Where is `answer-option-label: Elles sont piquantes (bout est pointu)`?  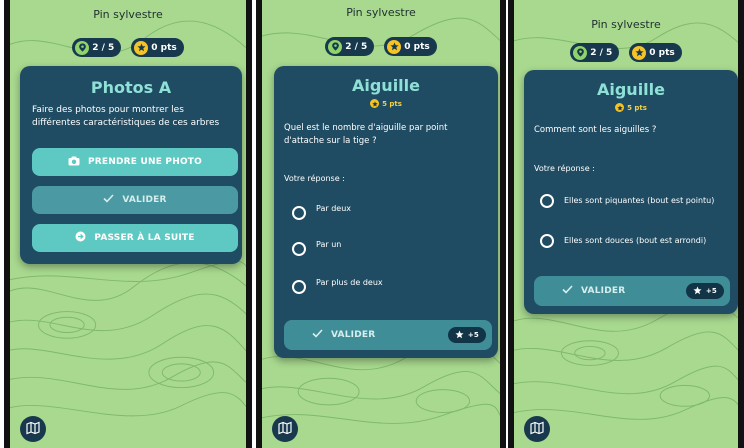 answer-option-label: Elles sont piquantes (bout est pointu) is located at coordinates (639, 200).